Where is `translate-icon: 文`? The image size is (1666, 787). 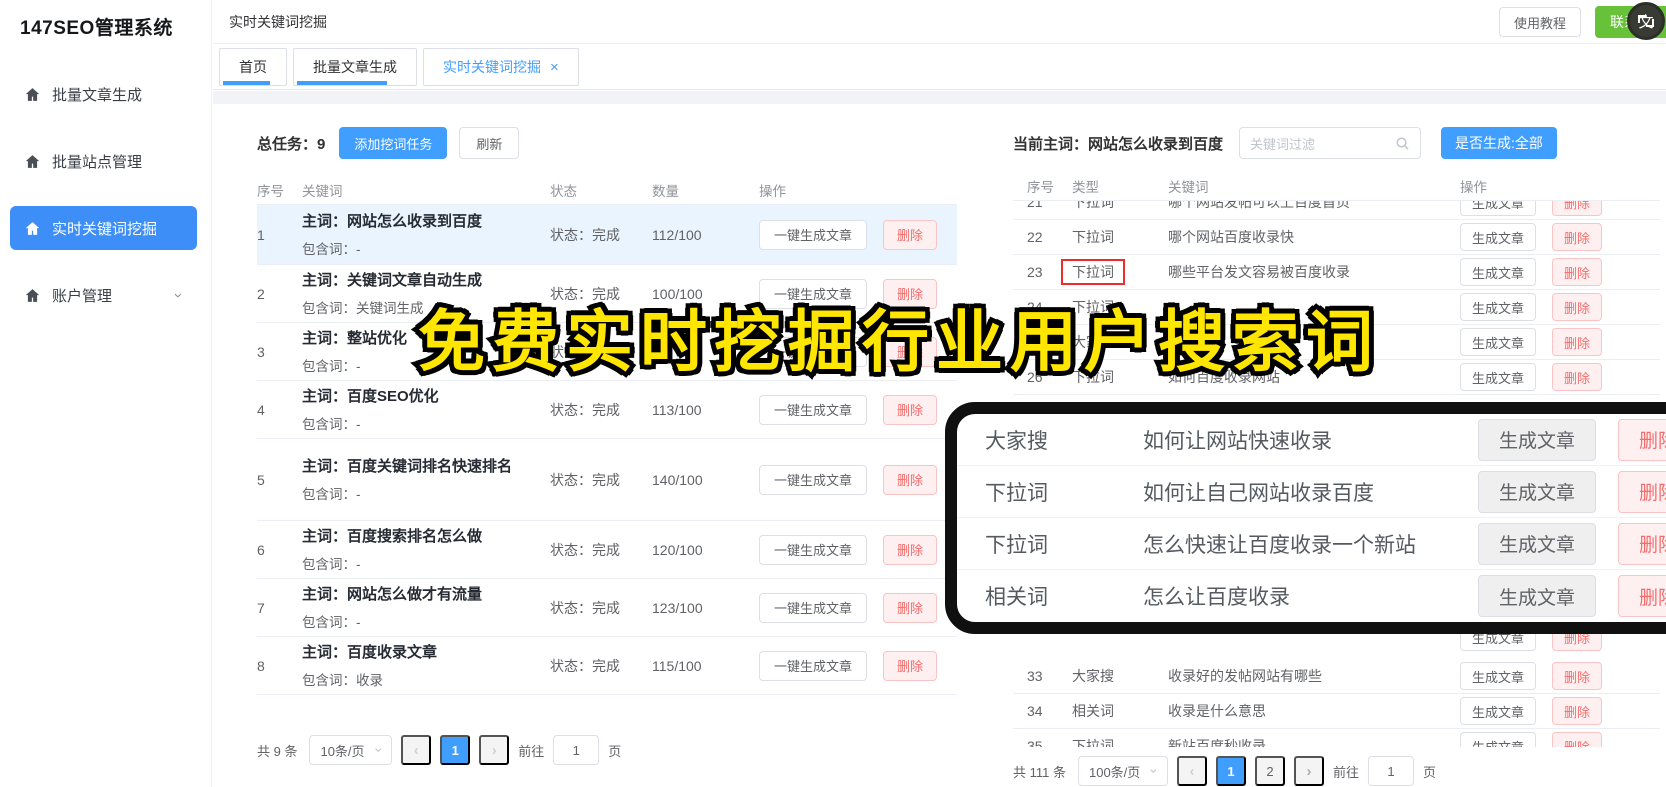 translate-icon: 文 is located at coordinates (1646, 21).